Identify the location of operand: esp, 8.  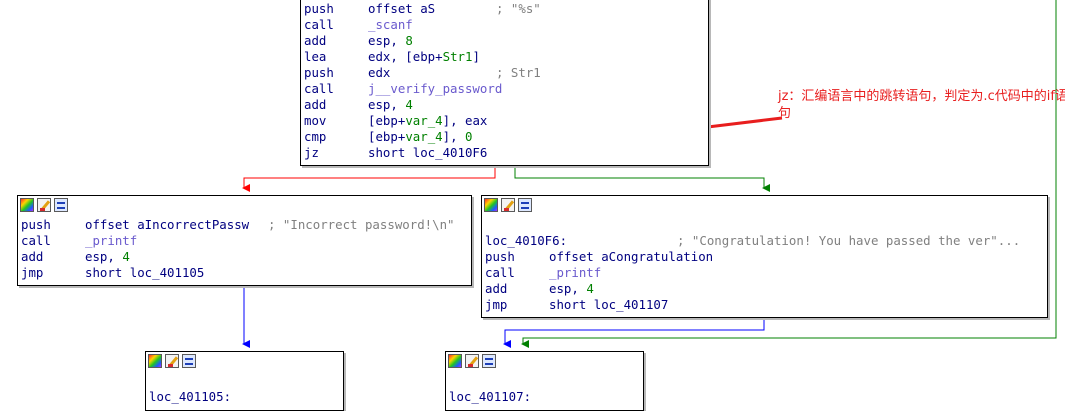
(390, 40).